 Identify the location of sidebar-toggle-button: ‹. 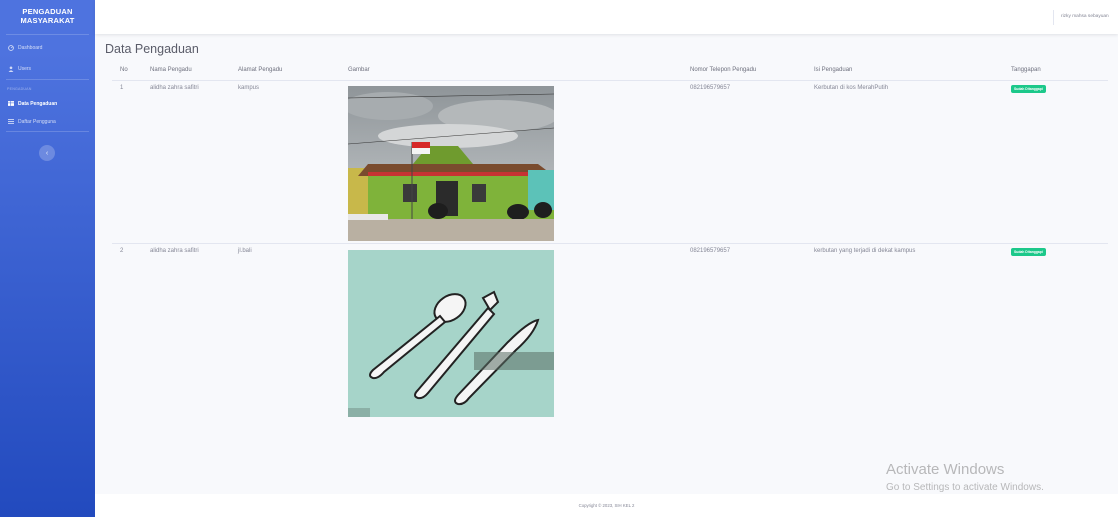
(47, 153).